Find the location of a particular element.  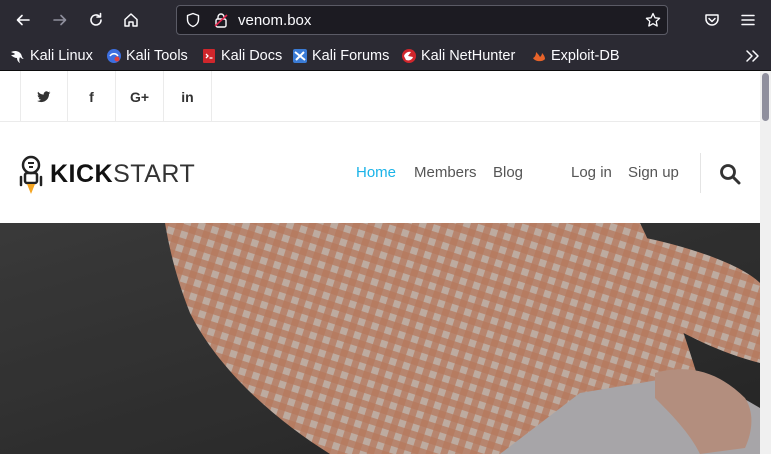

bookmark-kali-nethunter: Kali NetHunter is located at coordinates (458, 56).